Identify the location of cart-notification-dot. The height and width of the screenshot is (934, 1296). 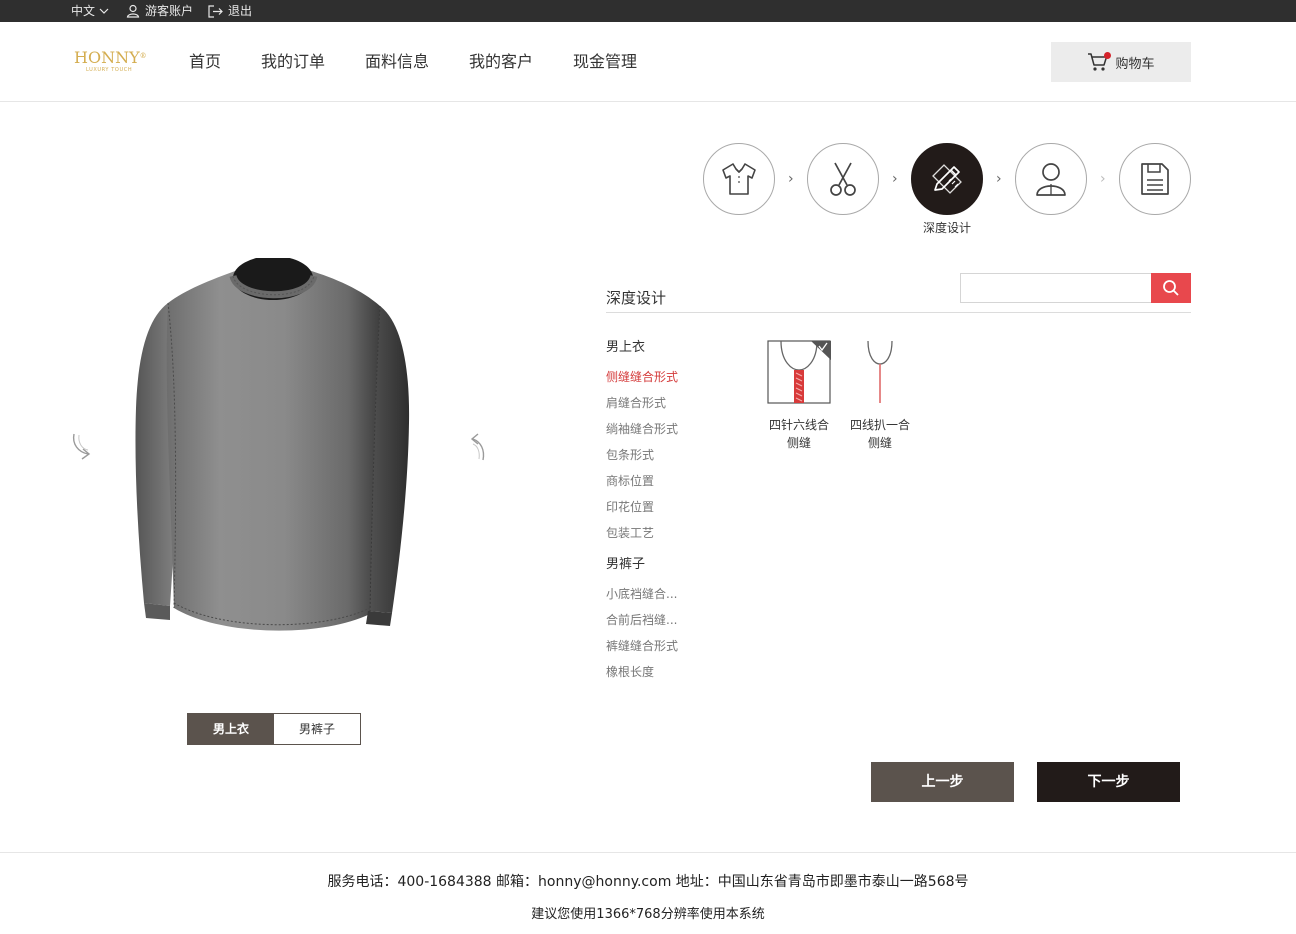
(1108, 55).